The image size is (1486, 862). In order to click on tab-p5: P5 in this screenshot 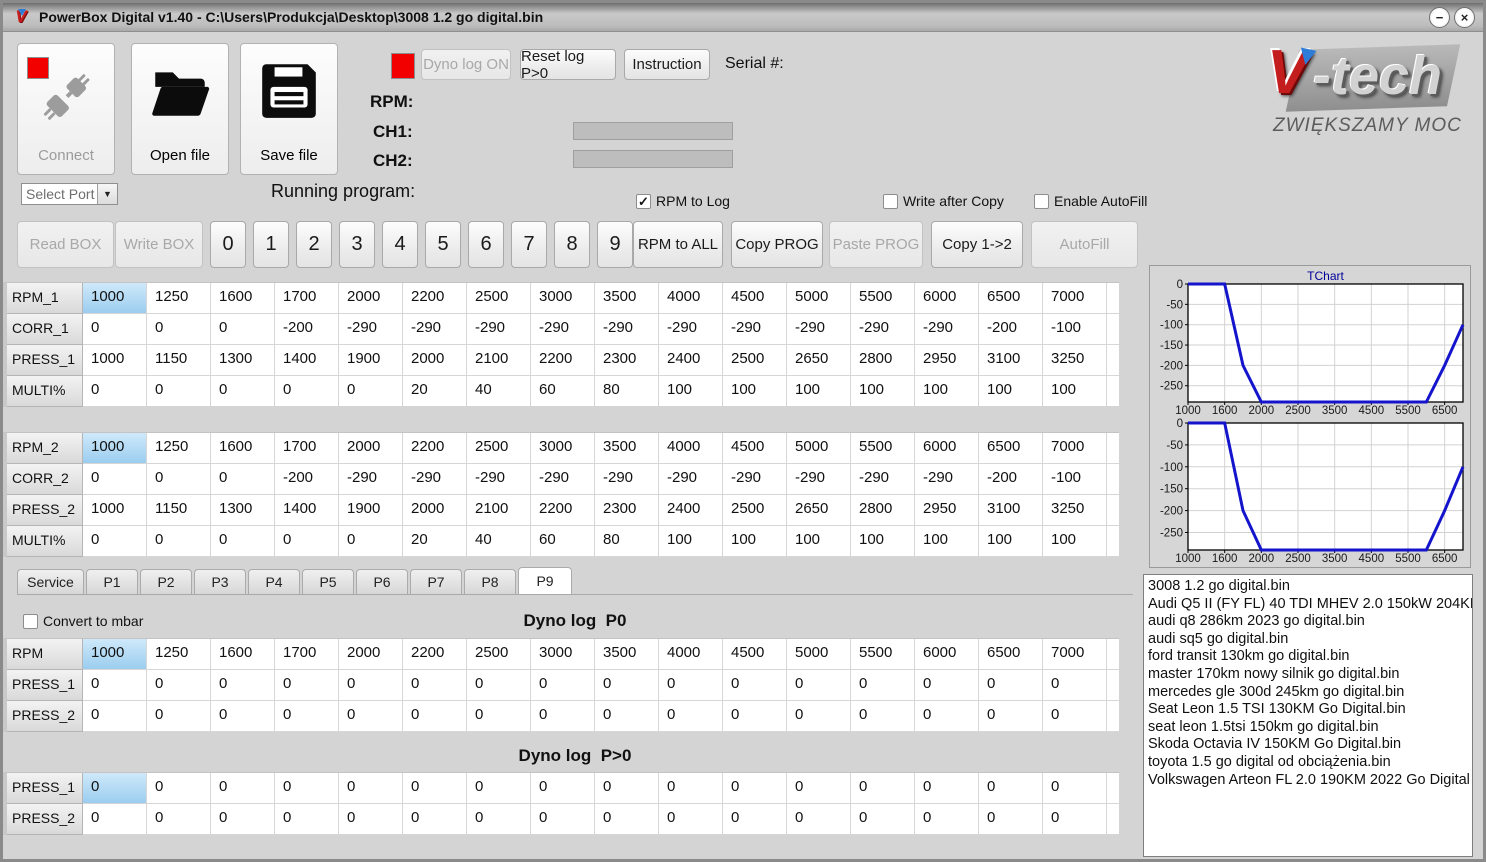, I will do `click(328, 581)`.